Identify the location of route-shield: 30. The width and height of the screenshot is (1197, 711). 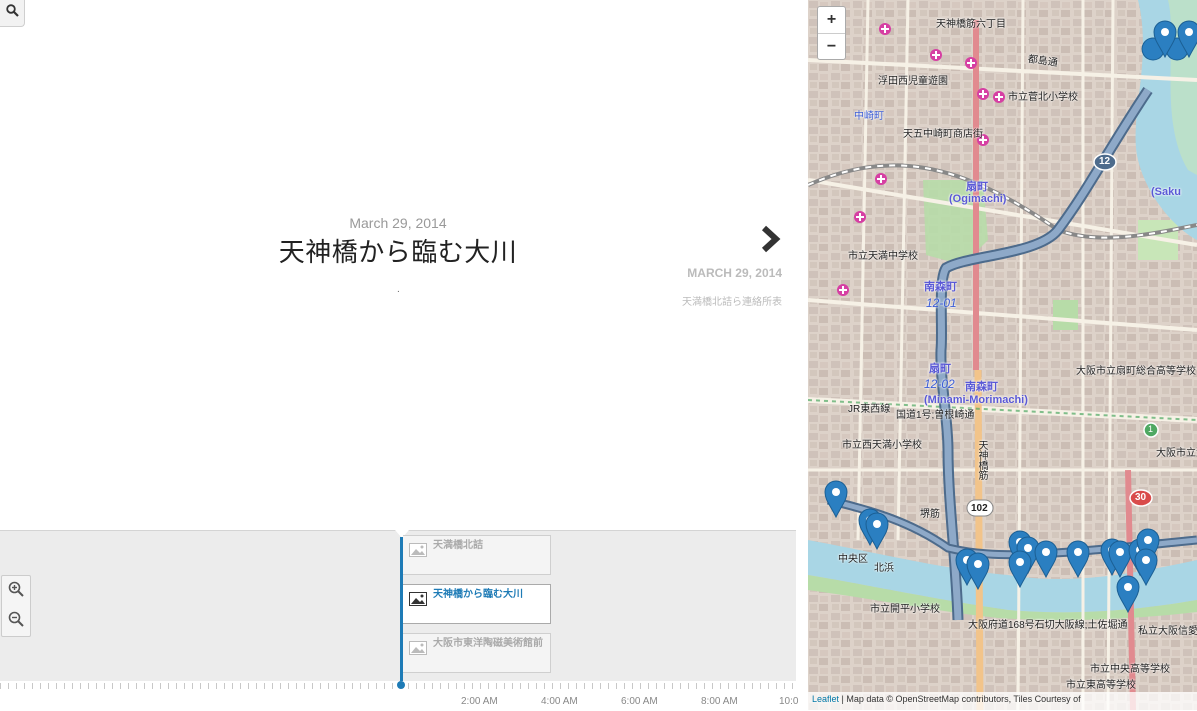
(1141, 497).